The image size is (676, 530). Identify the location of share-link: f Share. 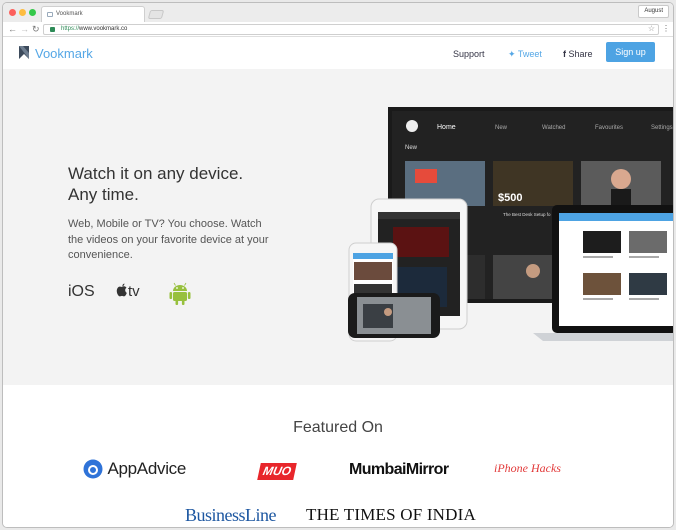
(578, 54).